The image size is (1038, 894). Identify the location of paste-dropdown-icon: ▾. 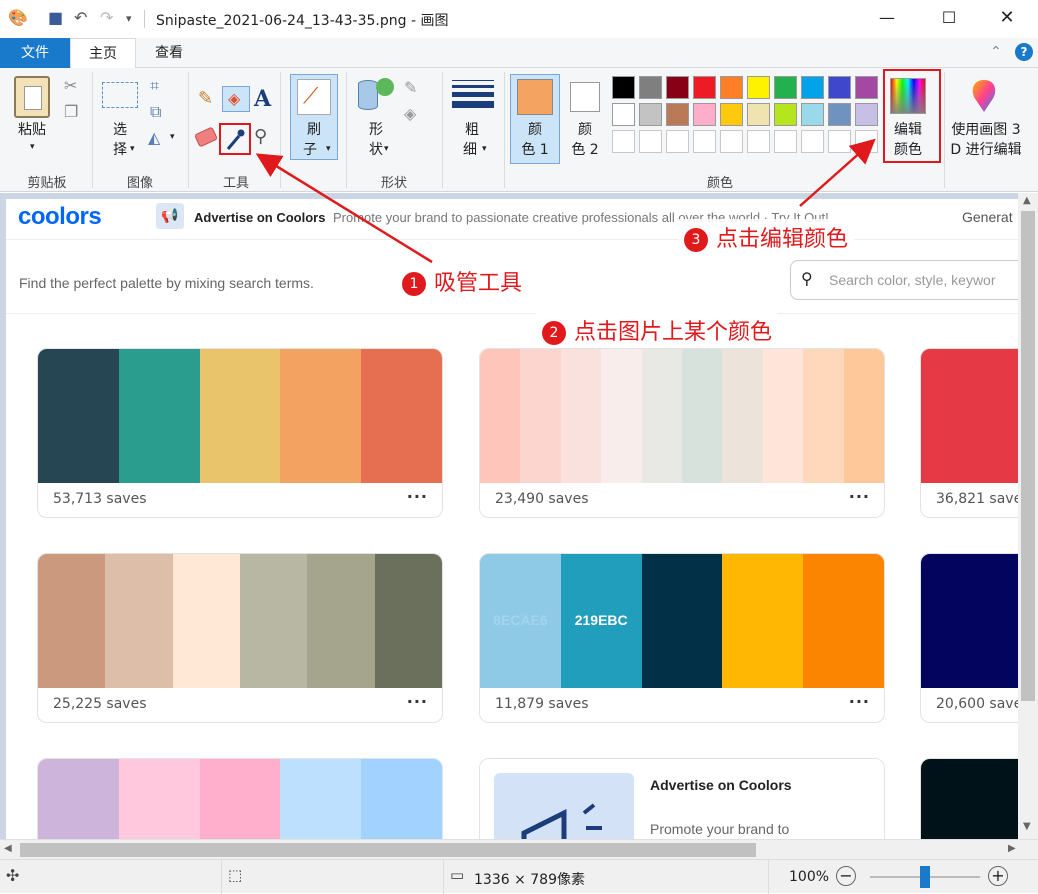
(32, 147).